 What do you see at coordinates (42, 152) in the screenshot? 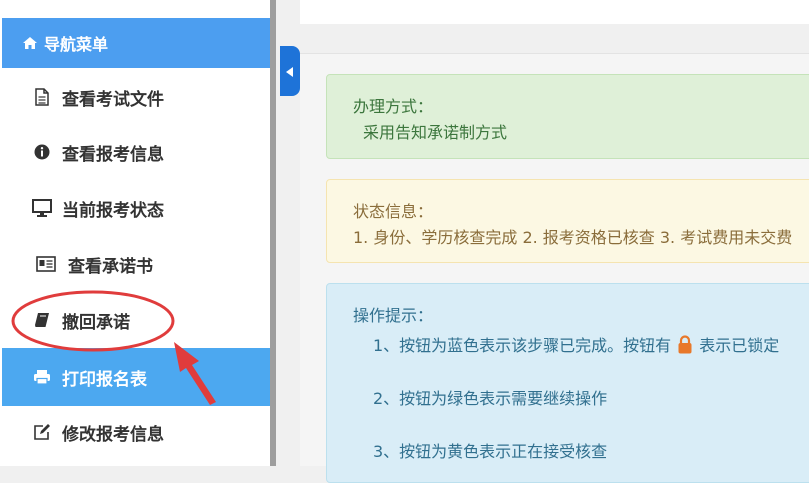
I see `info-circle-icon` at bounding box center [42, 152].